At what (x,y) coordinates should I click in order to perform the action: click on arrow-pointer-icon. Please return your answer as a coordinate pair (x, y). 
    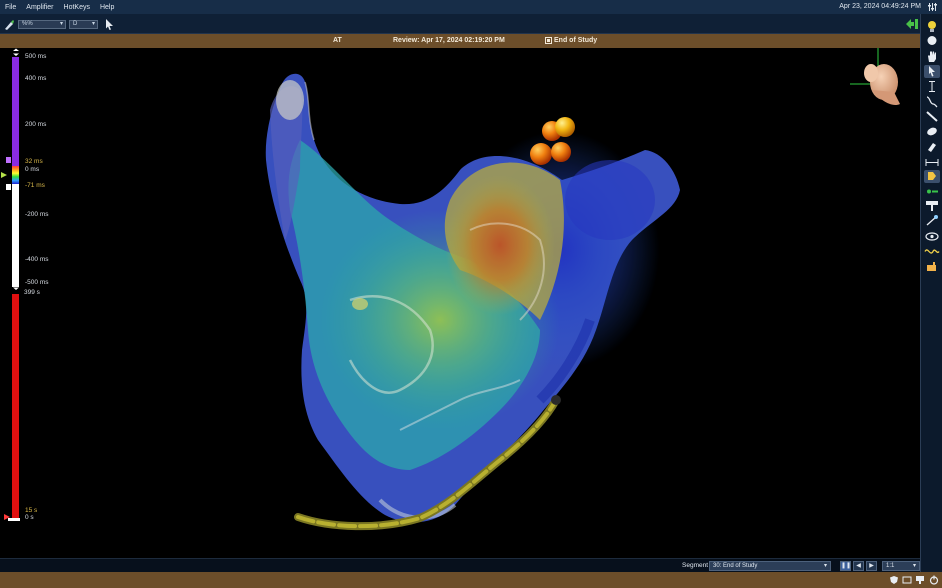
    Looking at the image, I should click on (109, 24).